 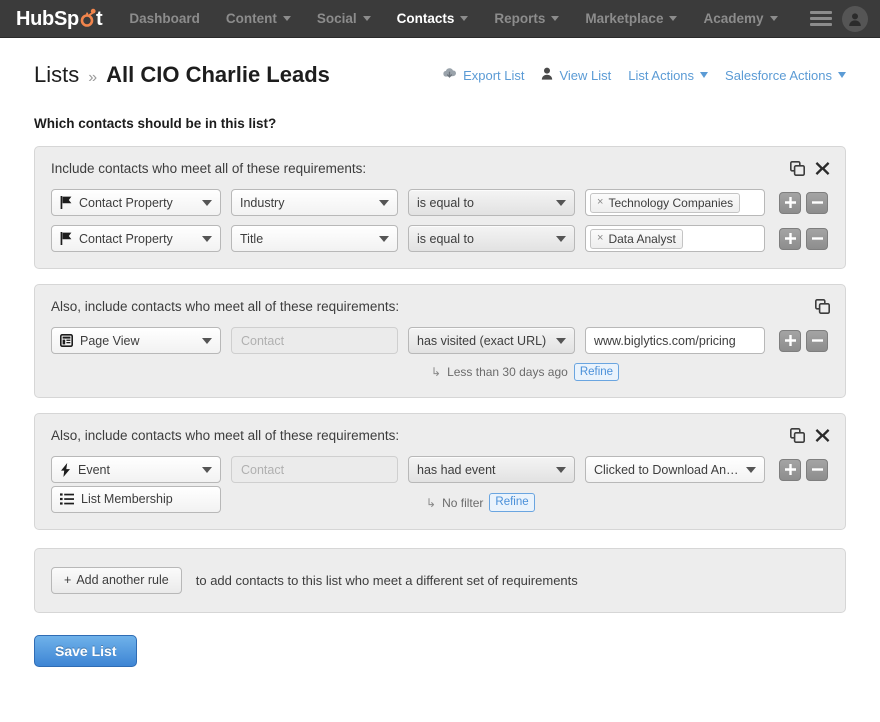 I want to click on rule-property-label: Title, so click(x=252, y=238).